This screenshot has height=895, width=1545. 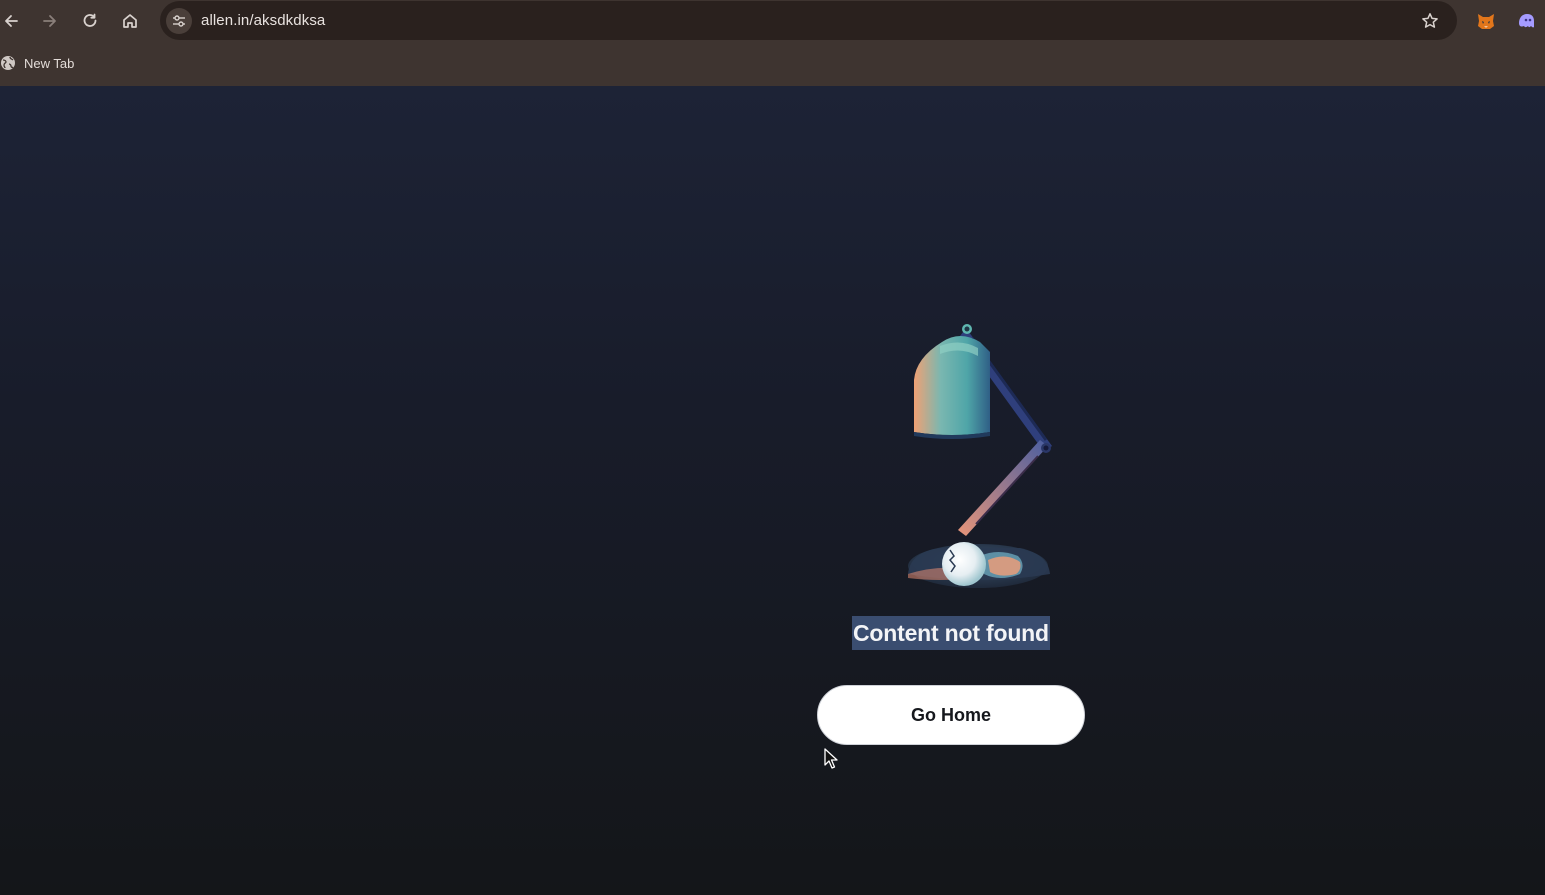 I want to click on content-not-found-message: Content not found, so click(x=951, y=633).